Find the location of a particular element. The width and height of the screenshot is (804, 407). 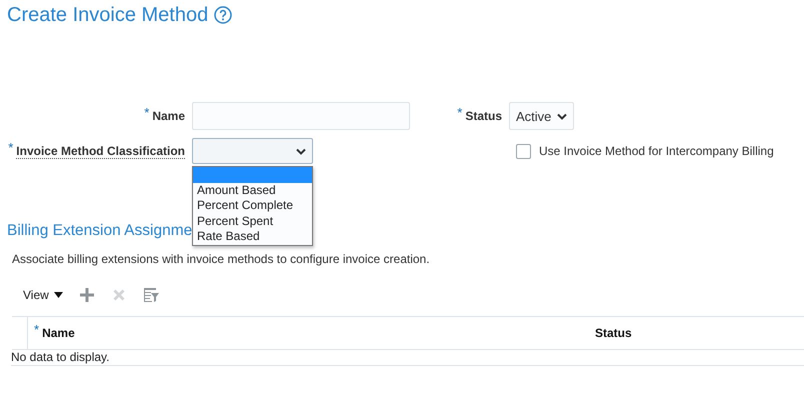

section-title: Billing Extension Assignme is located at coordinates (99, 231).